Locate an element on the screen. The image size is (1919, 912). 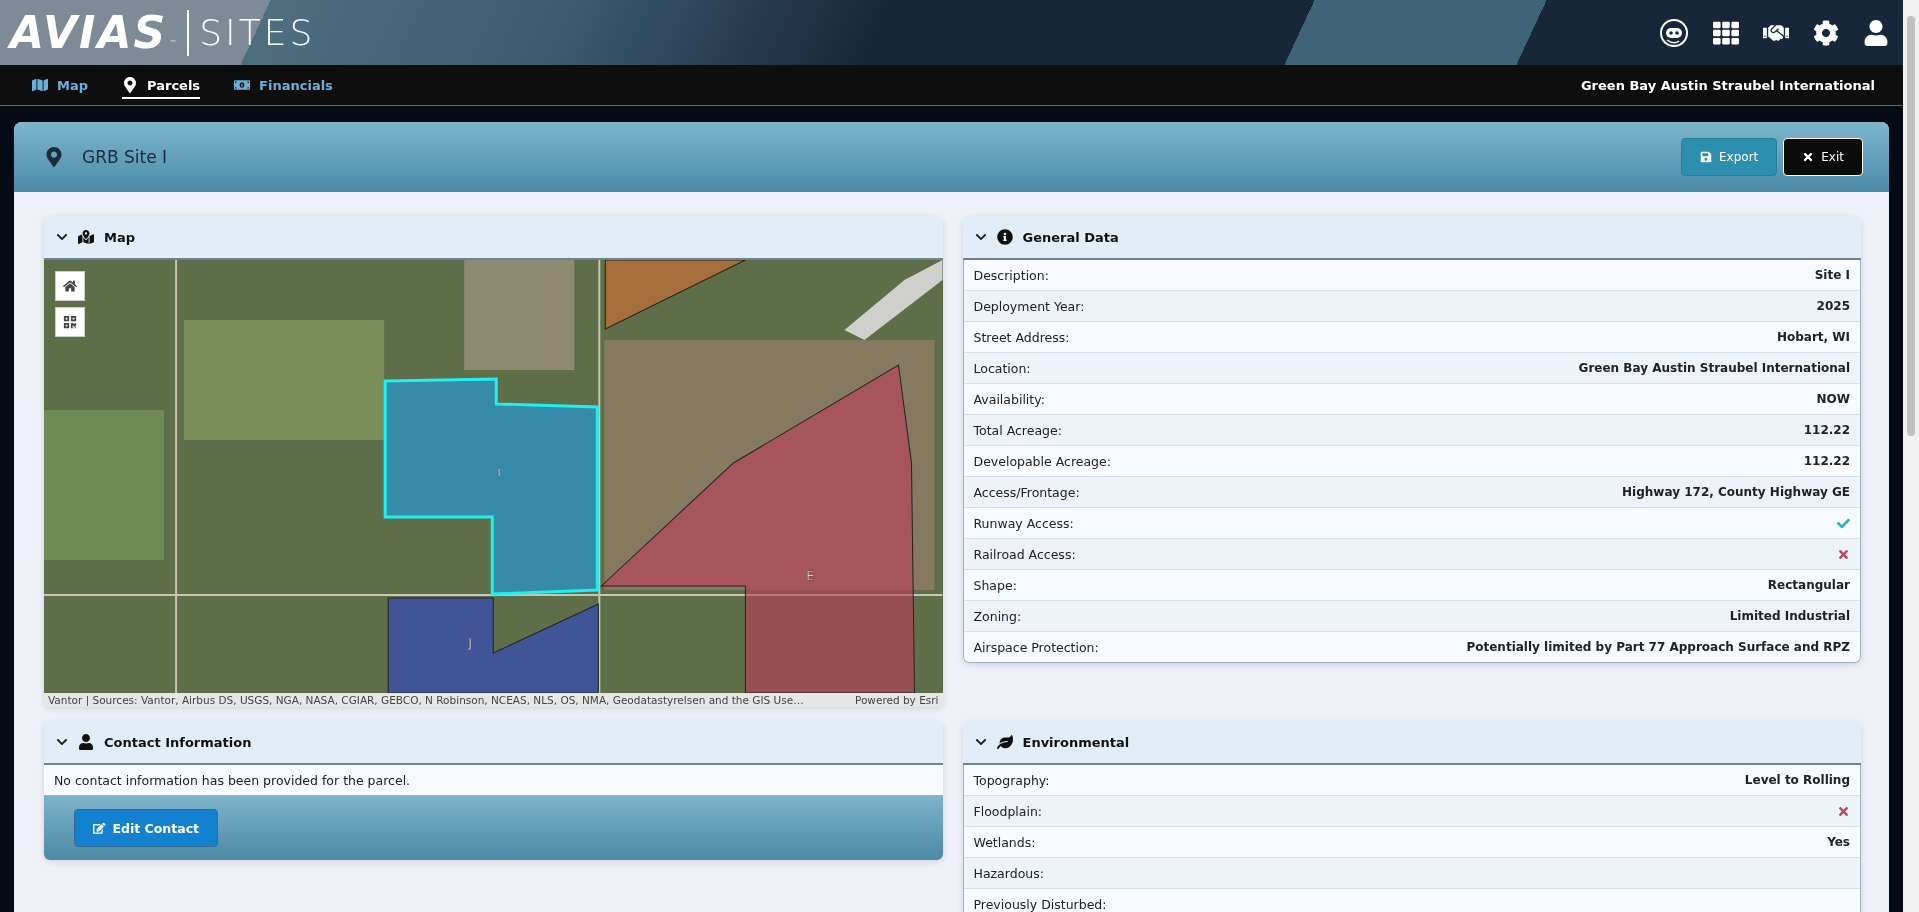
field-label: Total Acreage: is located at coordinates (1017, 430).